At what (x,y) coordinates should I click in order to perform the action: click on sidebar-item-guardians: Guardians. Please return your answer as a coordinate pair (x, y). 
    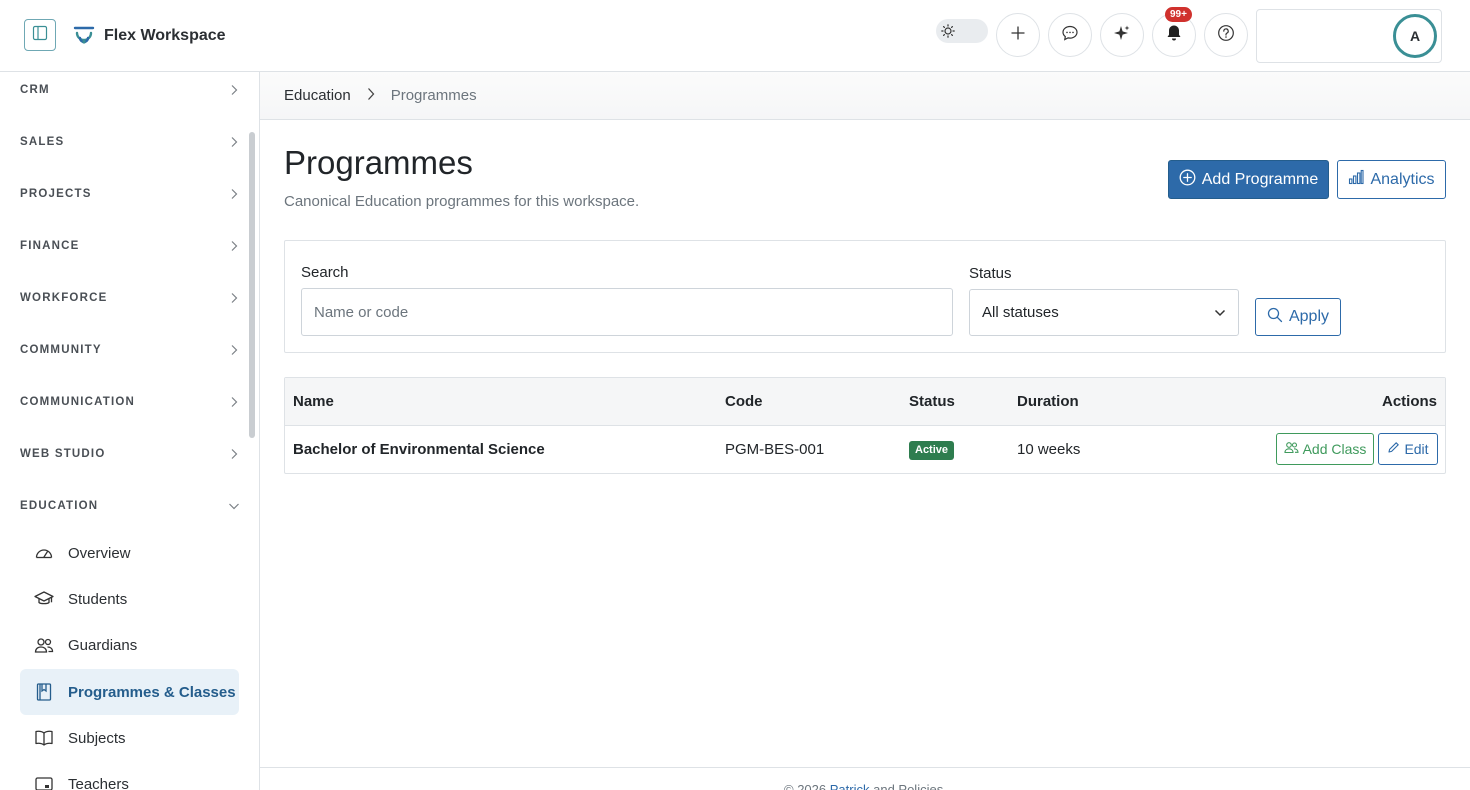
    Looking at the image, I should click on (129, 645).